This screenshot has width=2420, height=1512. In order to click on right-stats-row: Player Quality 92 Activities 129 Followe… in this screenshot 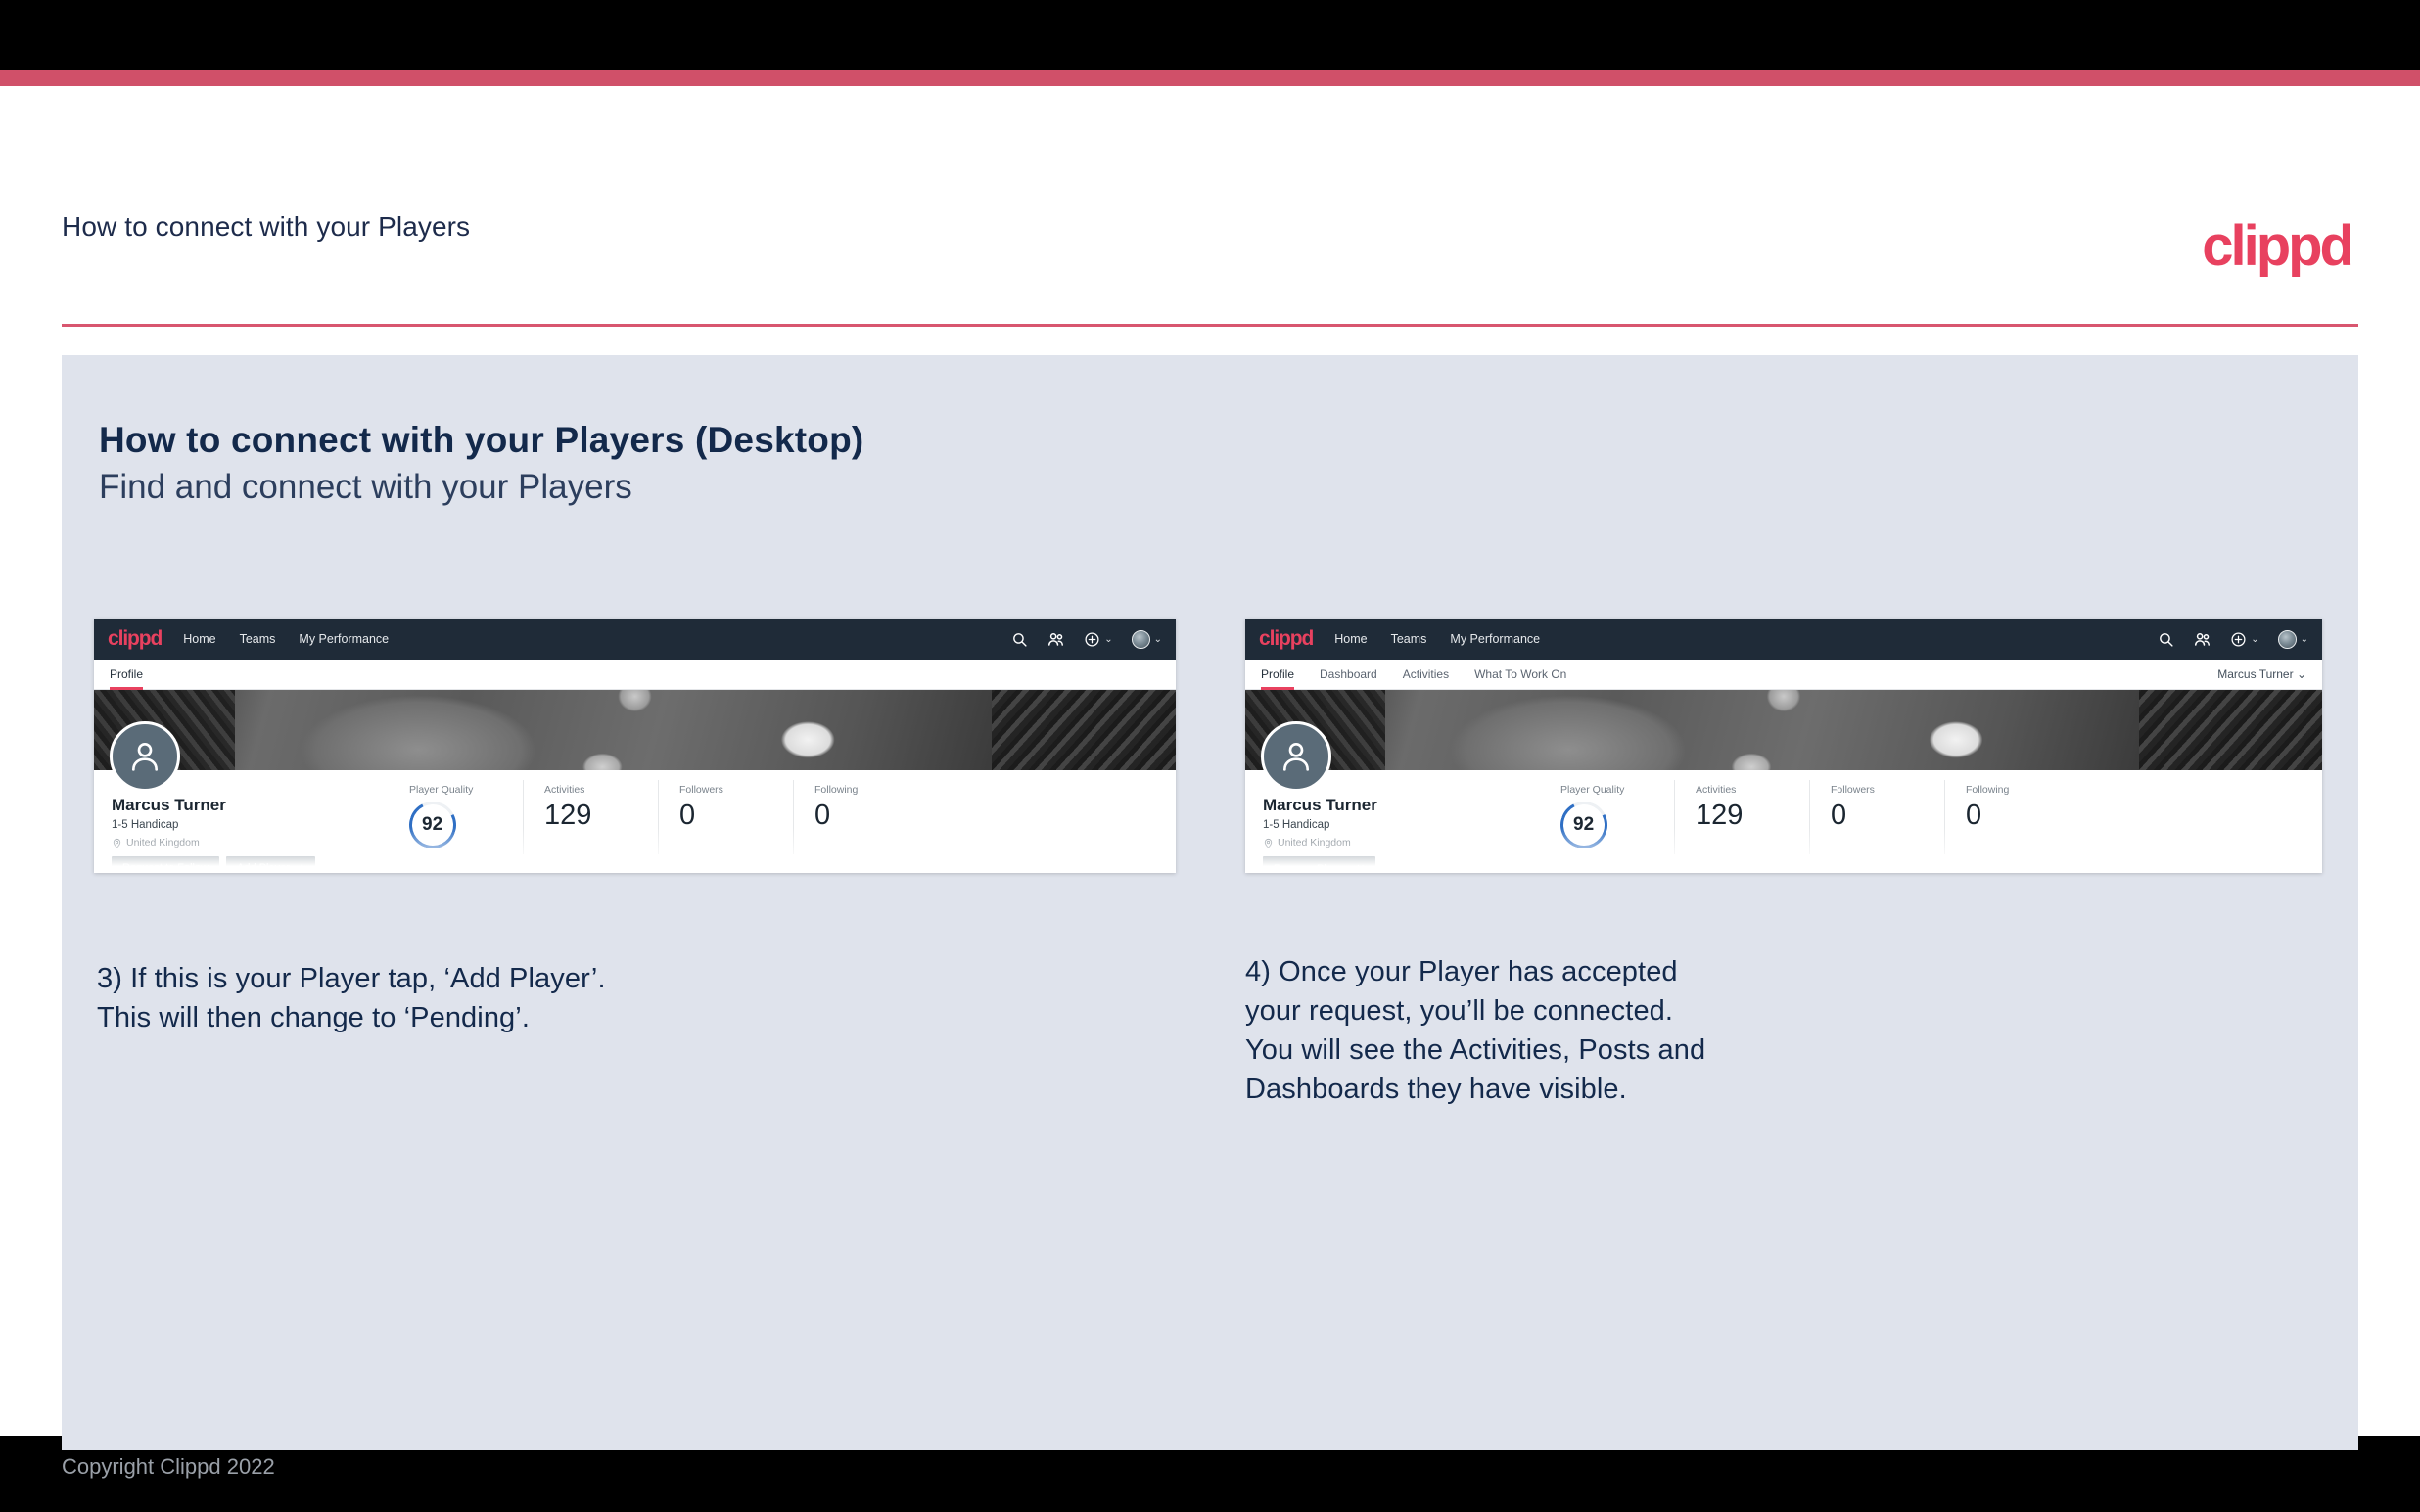, I will do `click(1930, 815)`.